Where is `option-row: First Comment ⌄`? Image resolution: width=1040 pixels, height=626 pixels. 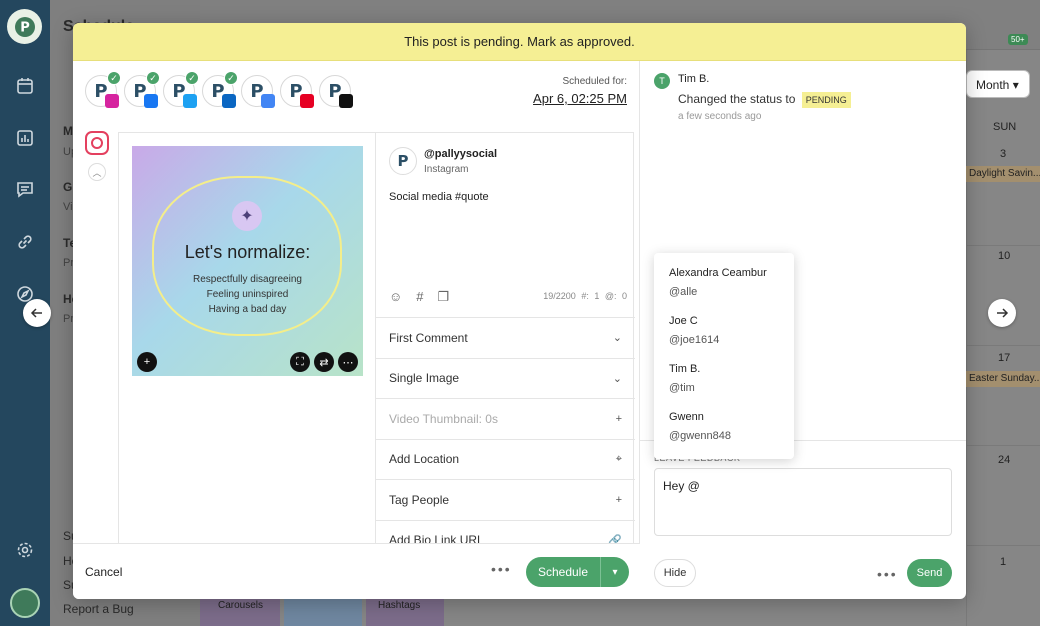
option-row: First Comment ⌄ is located at coordinates (505, 337).